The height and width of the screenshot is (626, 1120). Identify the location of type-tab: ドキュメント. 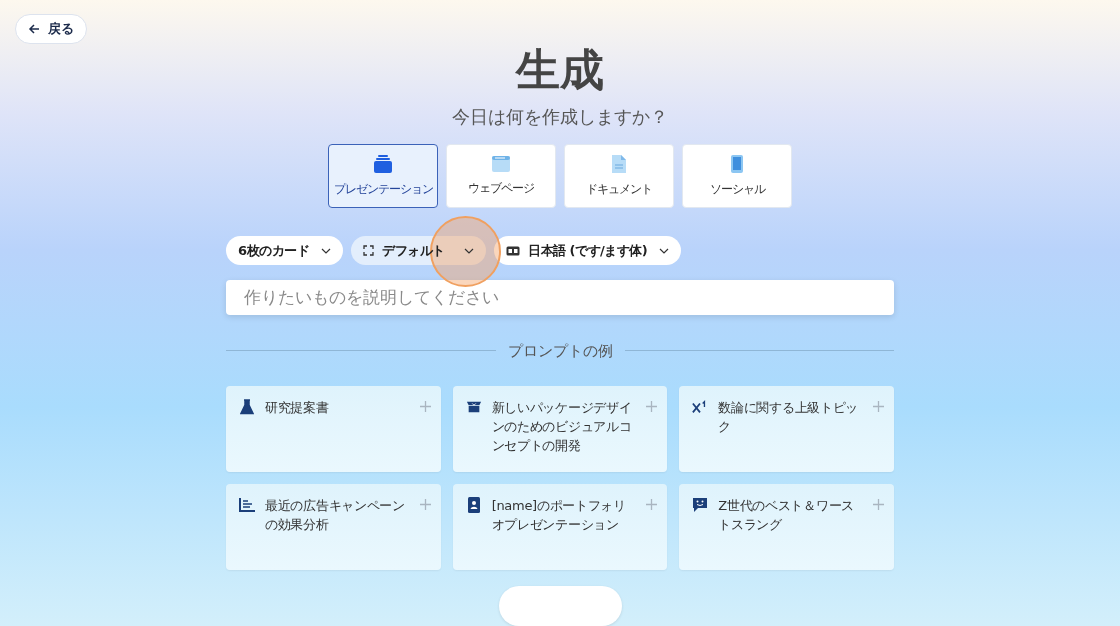
(619, 176).